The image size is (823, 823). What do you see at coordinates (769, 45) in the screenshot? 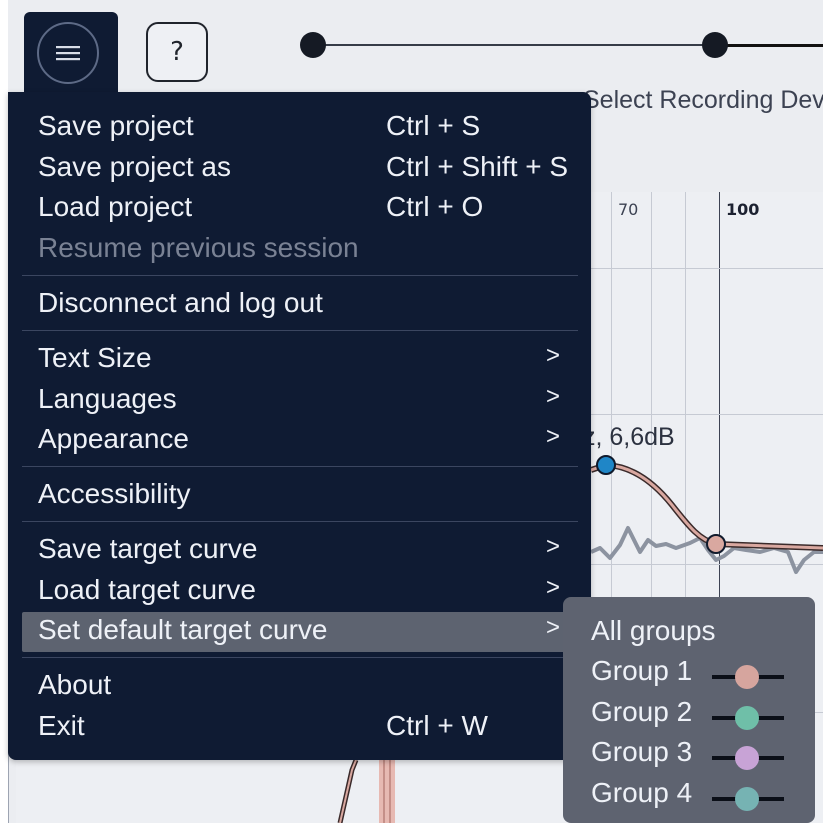
I see `stepper-line-active` at bounding box center [769, 45].